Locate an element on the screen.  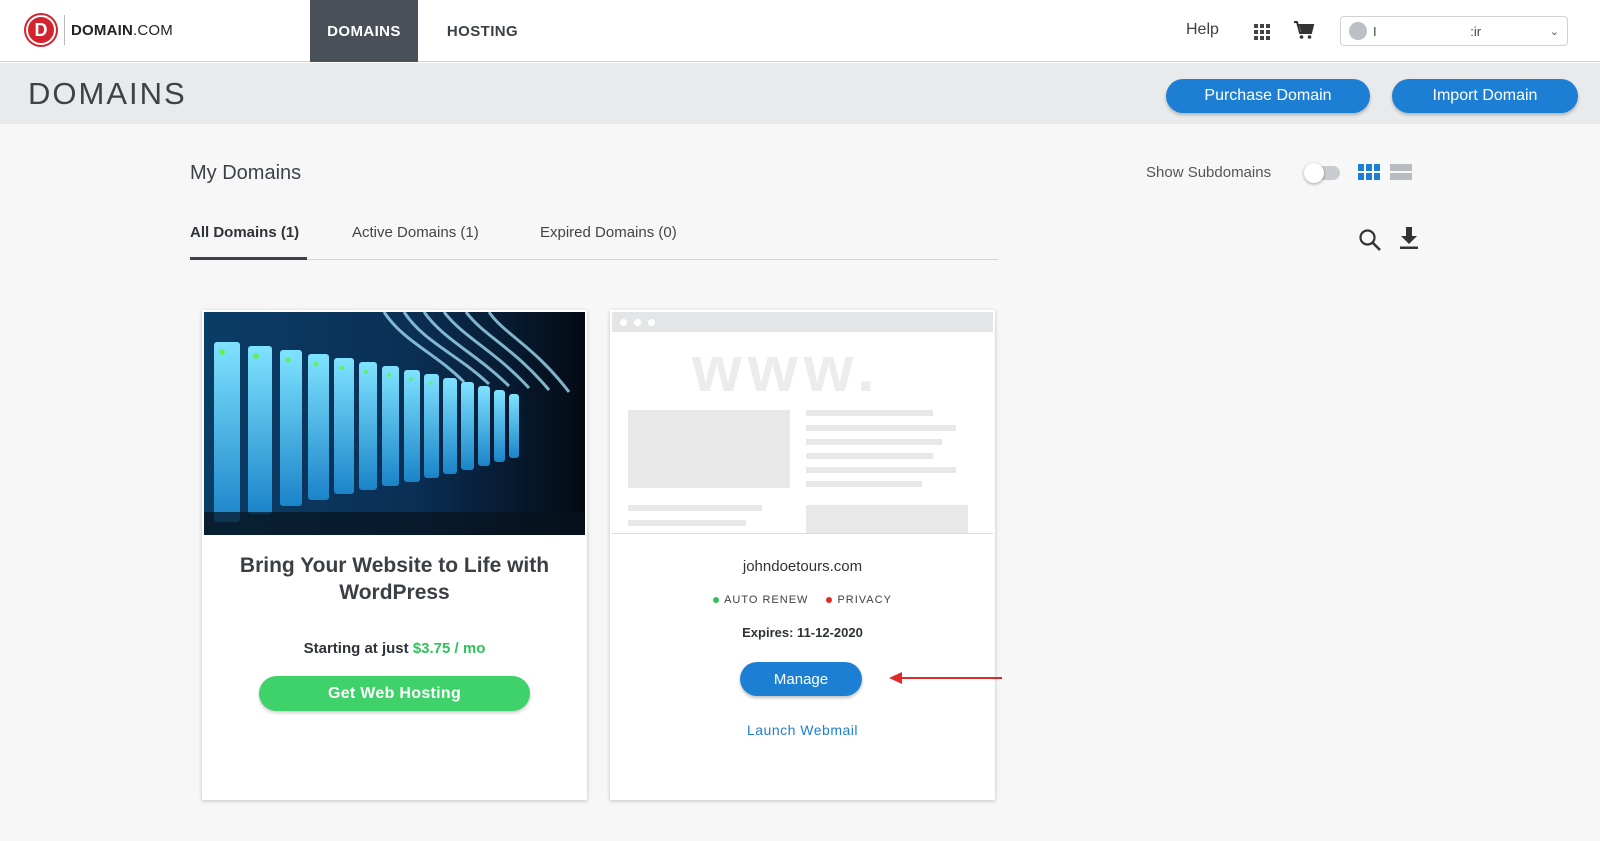
status-dot-green-icon is located at coordinates (716, 600).